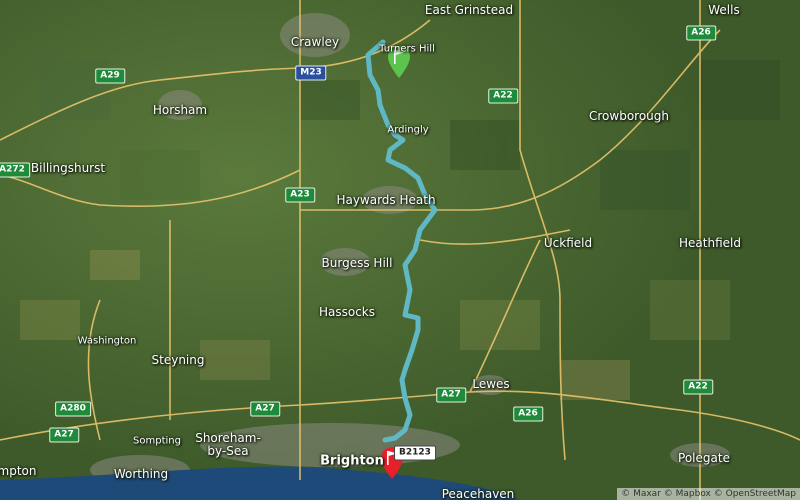 This screenshot has width=800, height=500. I want to click on road-shield-m23: M23, so click(311, 73).